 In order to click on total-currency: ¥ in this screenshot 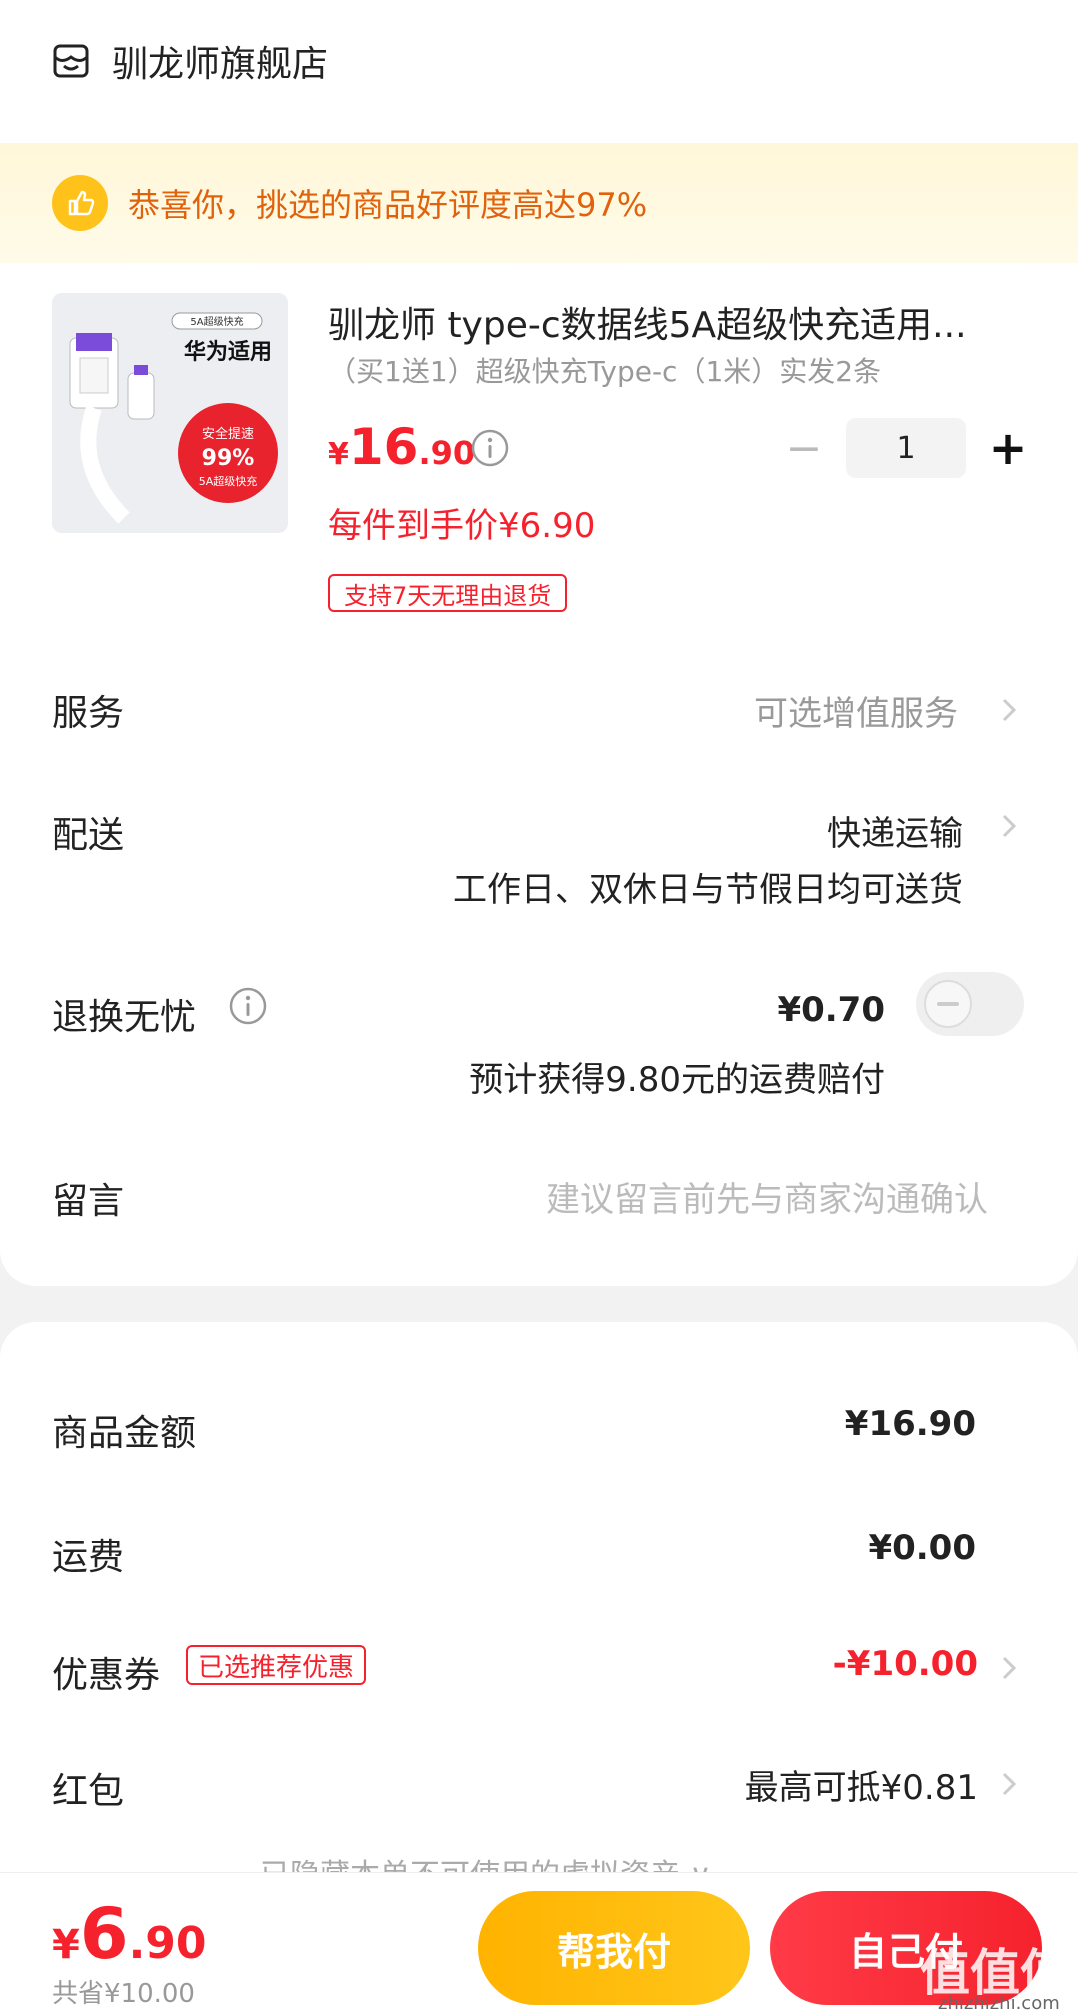, I will do `click(66, 1945)`.